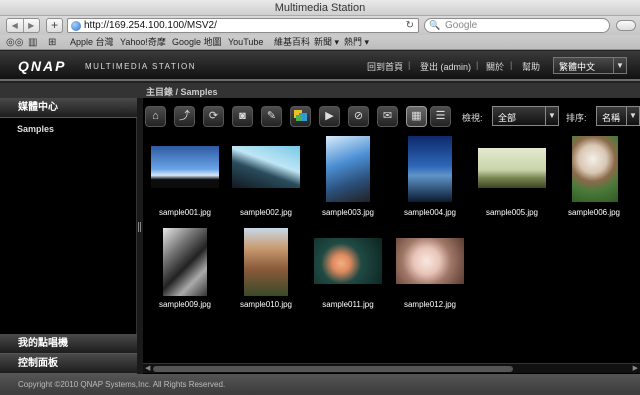  I want to click on scrollbar-thumb, so click(333, 369).